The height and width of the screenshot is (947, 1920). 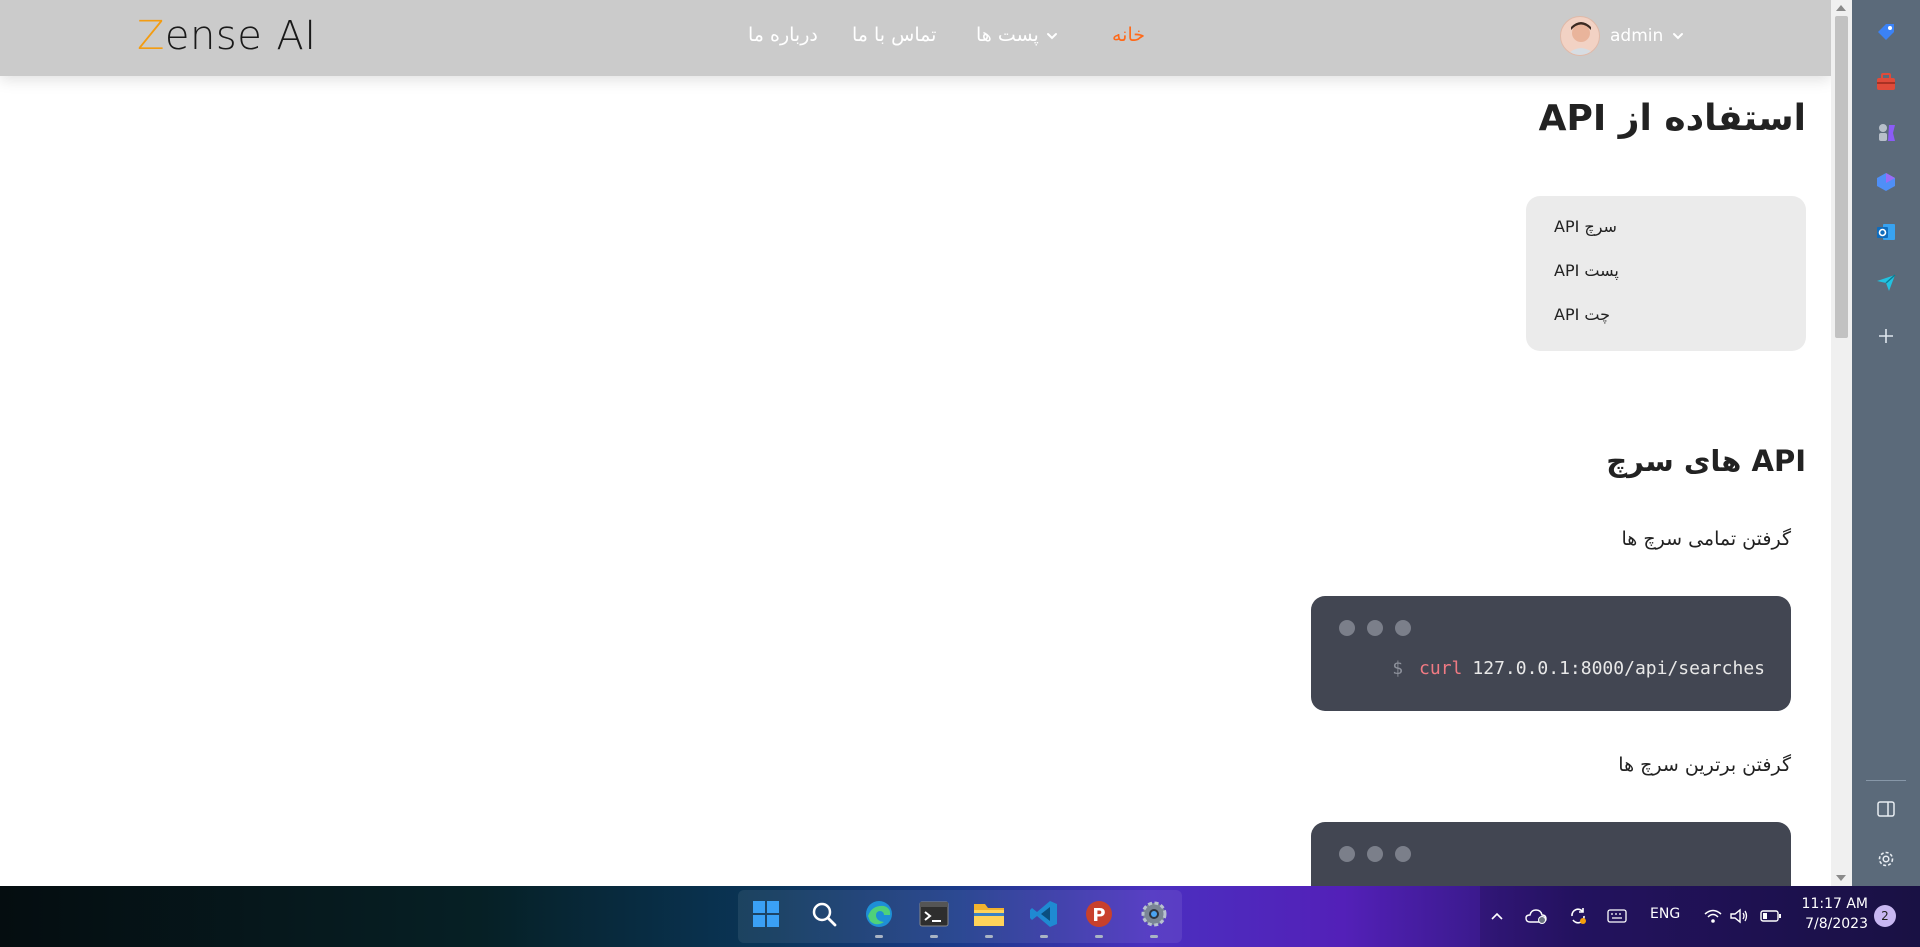 I want to click on nav-home-link: خانه, so click(x=1128, y=35).